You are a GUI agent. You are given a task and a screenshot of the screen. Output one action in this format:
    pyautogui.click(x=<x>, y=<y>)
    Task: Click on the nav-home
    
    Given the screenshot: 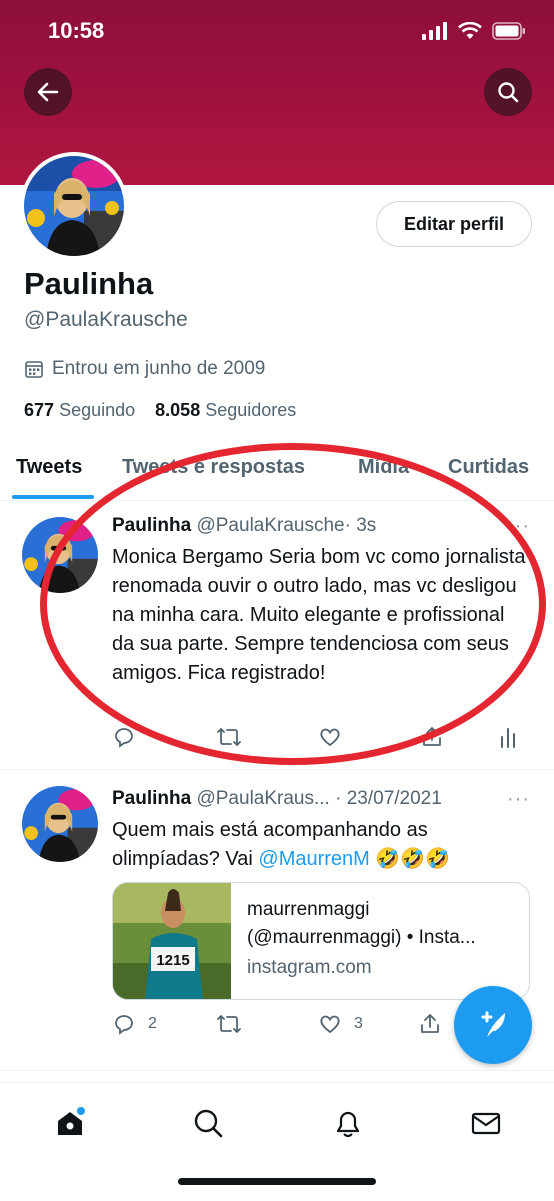 What is the action you would take?
    pyautogui.click(x=70, y=1123)
    